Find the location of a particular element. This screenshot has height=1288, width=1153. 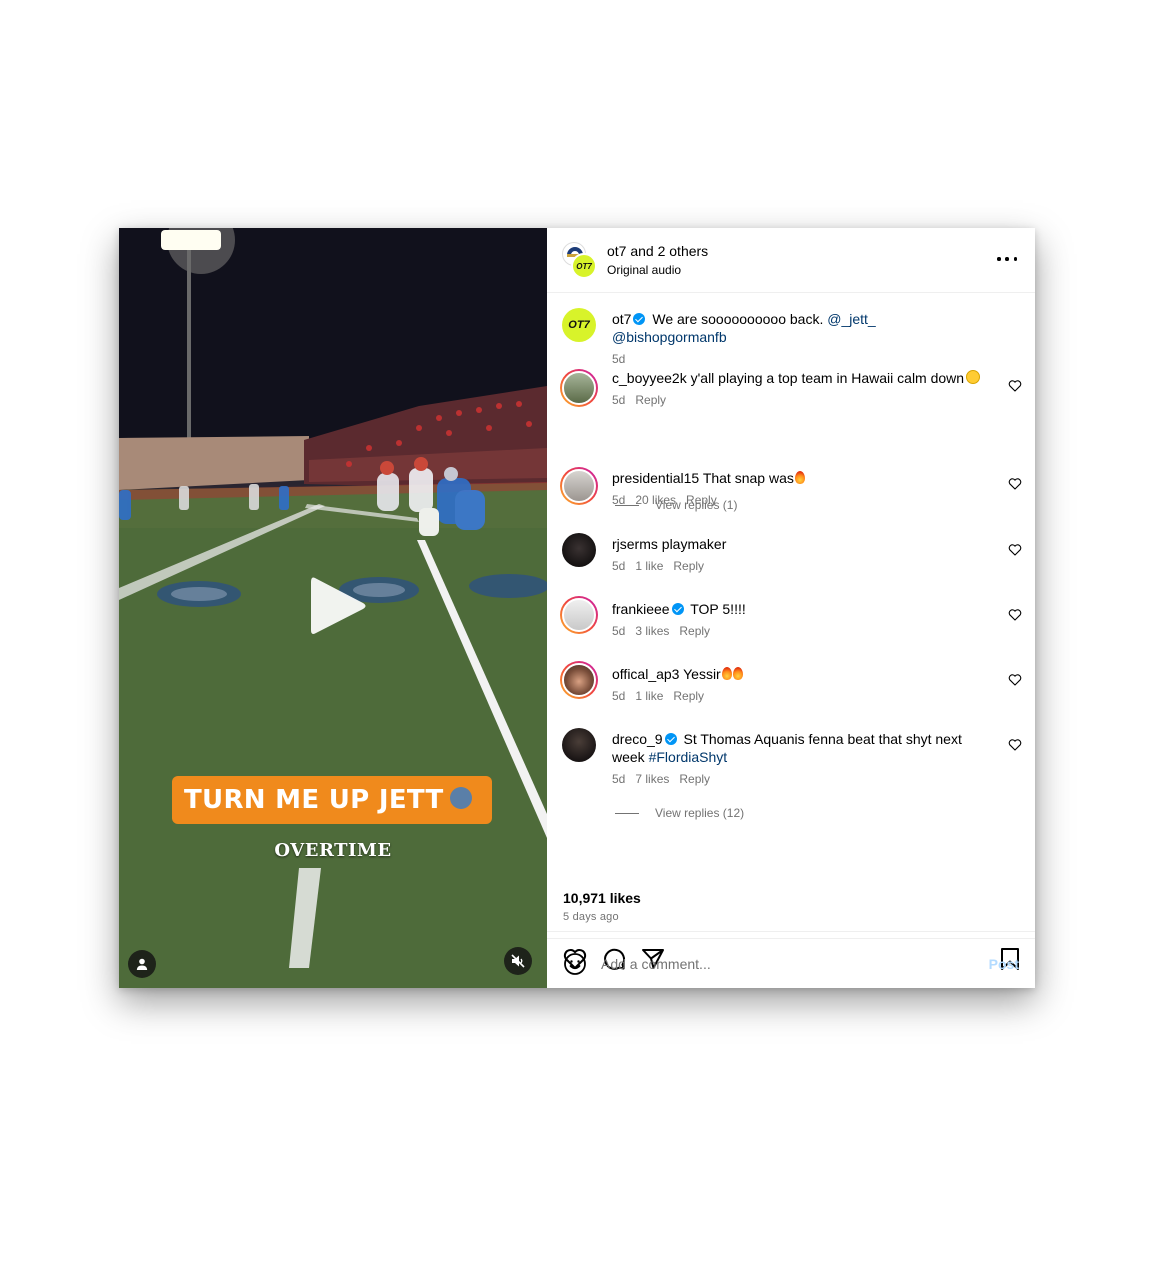

emoji-icon is located at coordinates (575, 964).